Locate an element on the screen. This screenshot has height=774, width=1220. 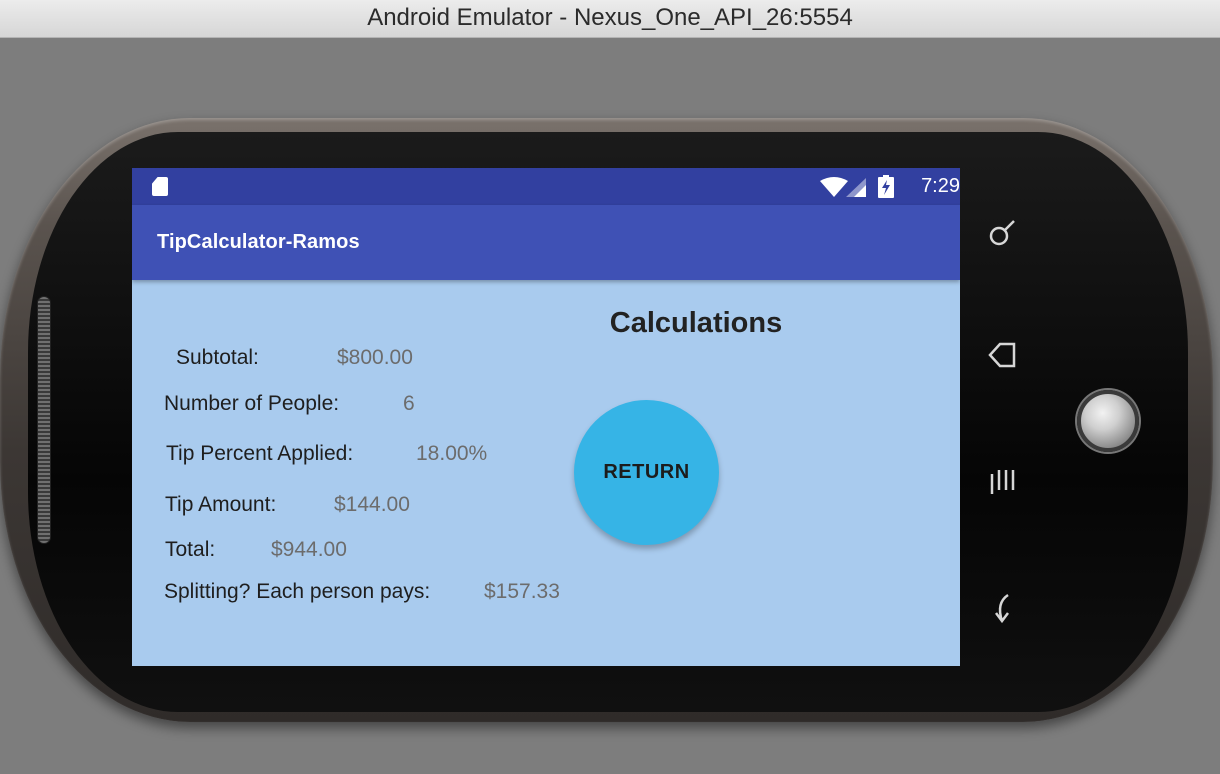
status-bar: 7:29 is located at coordinates (546, 186).